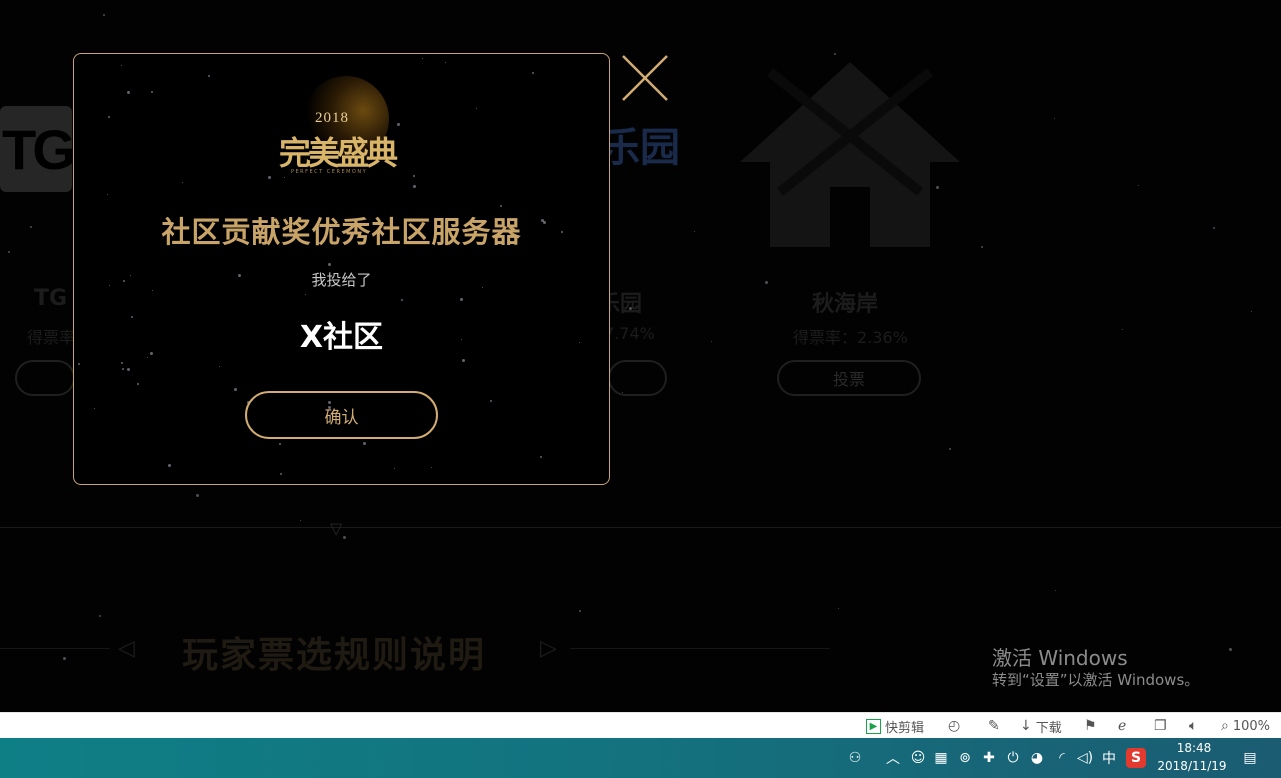 This screenshot has width=1281, height=778. Describe the element at coordinates (893, 758) in the screenshot. I see `chevron-up-icon: ︿` at that location.